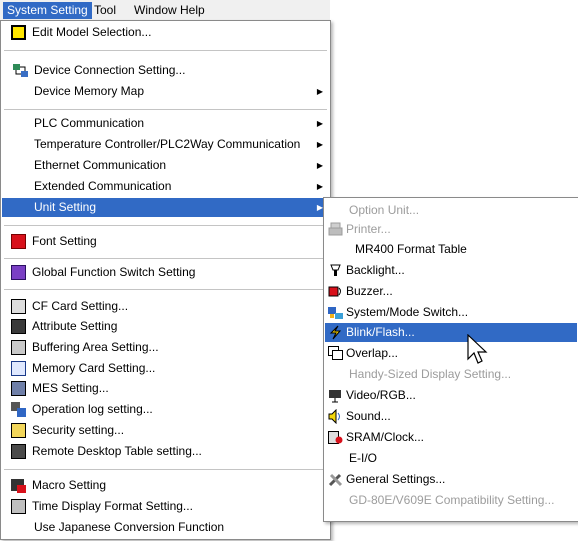 The width and height of the screenshot is (578, 541). What do you see at coordinates (18, 306) in the screenshot?
I see `cf-card-icon` at bounding box center [18, 306].